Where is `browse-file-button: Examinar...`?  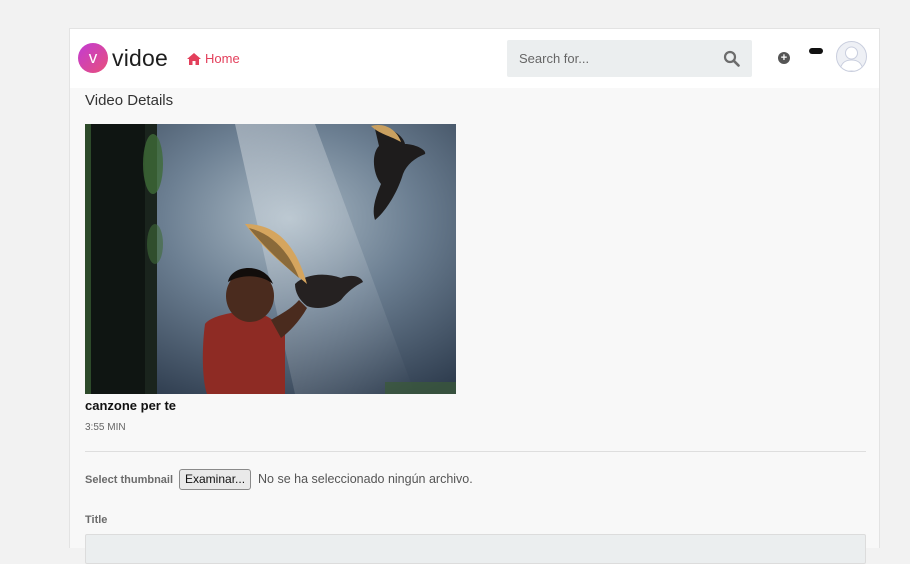 browse-file-button: Examinar... is located at coordinates (215, 479).